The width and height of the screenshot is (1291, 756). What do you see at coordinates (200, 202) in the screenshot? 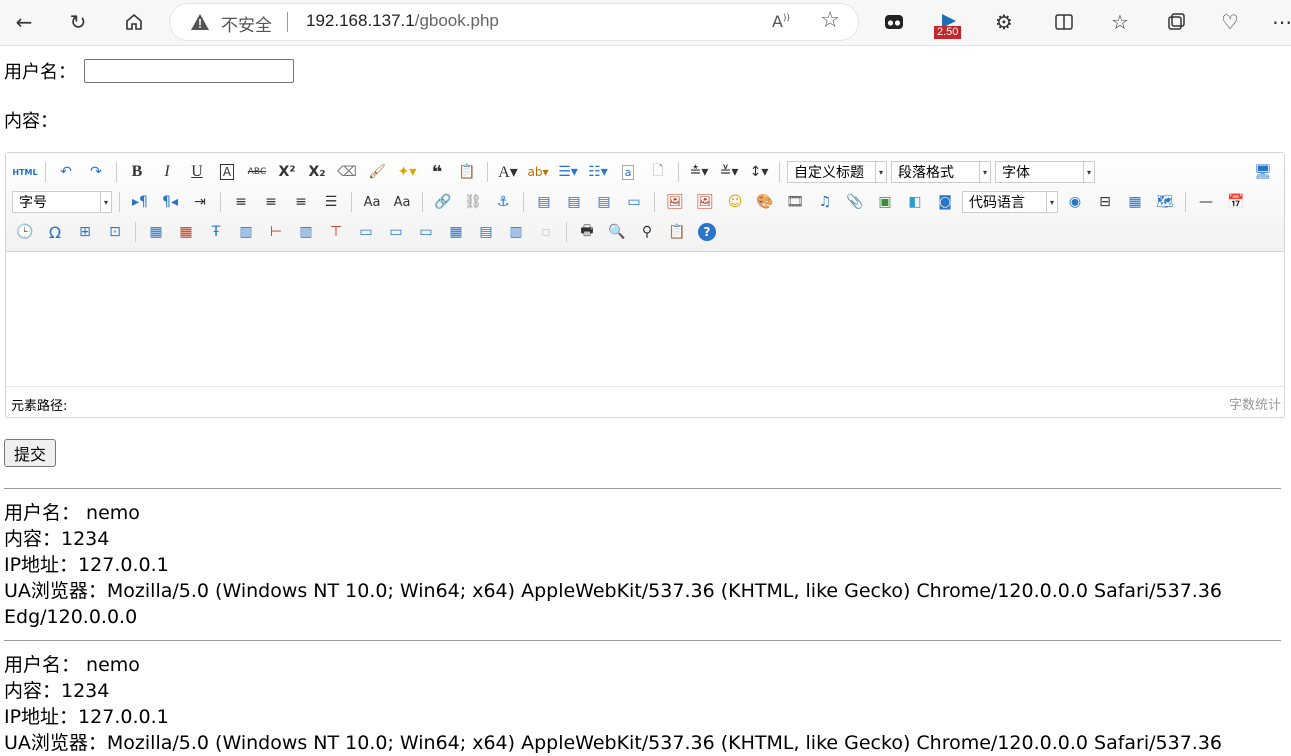
I see `indent-button: ⇥` at bounding box center [200, 202].